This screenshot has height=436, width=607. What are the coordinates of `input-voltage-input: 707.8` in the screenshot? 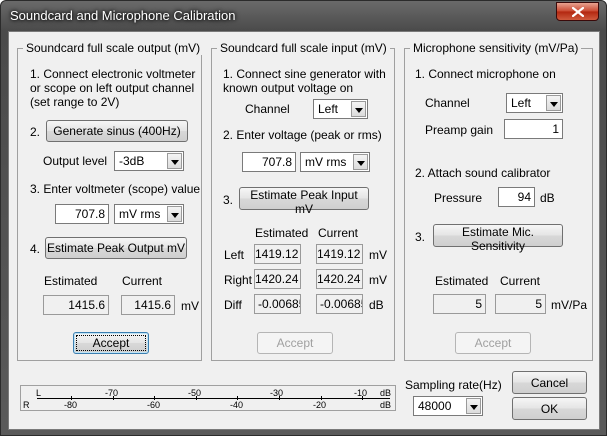 It's located at (269, 162).